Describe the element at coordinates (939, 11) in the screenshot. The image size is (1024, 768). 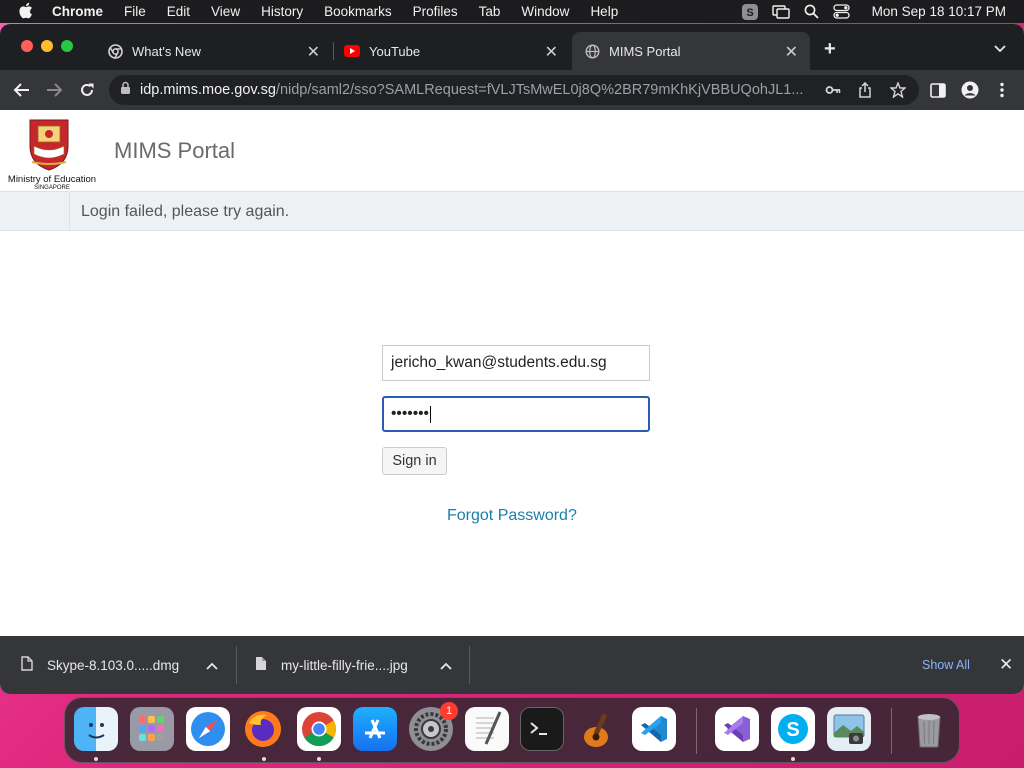
I see `menu-clock: Mon Sep 18 10:17 PM` at that location.